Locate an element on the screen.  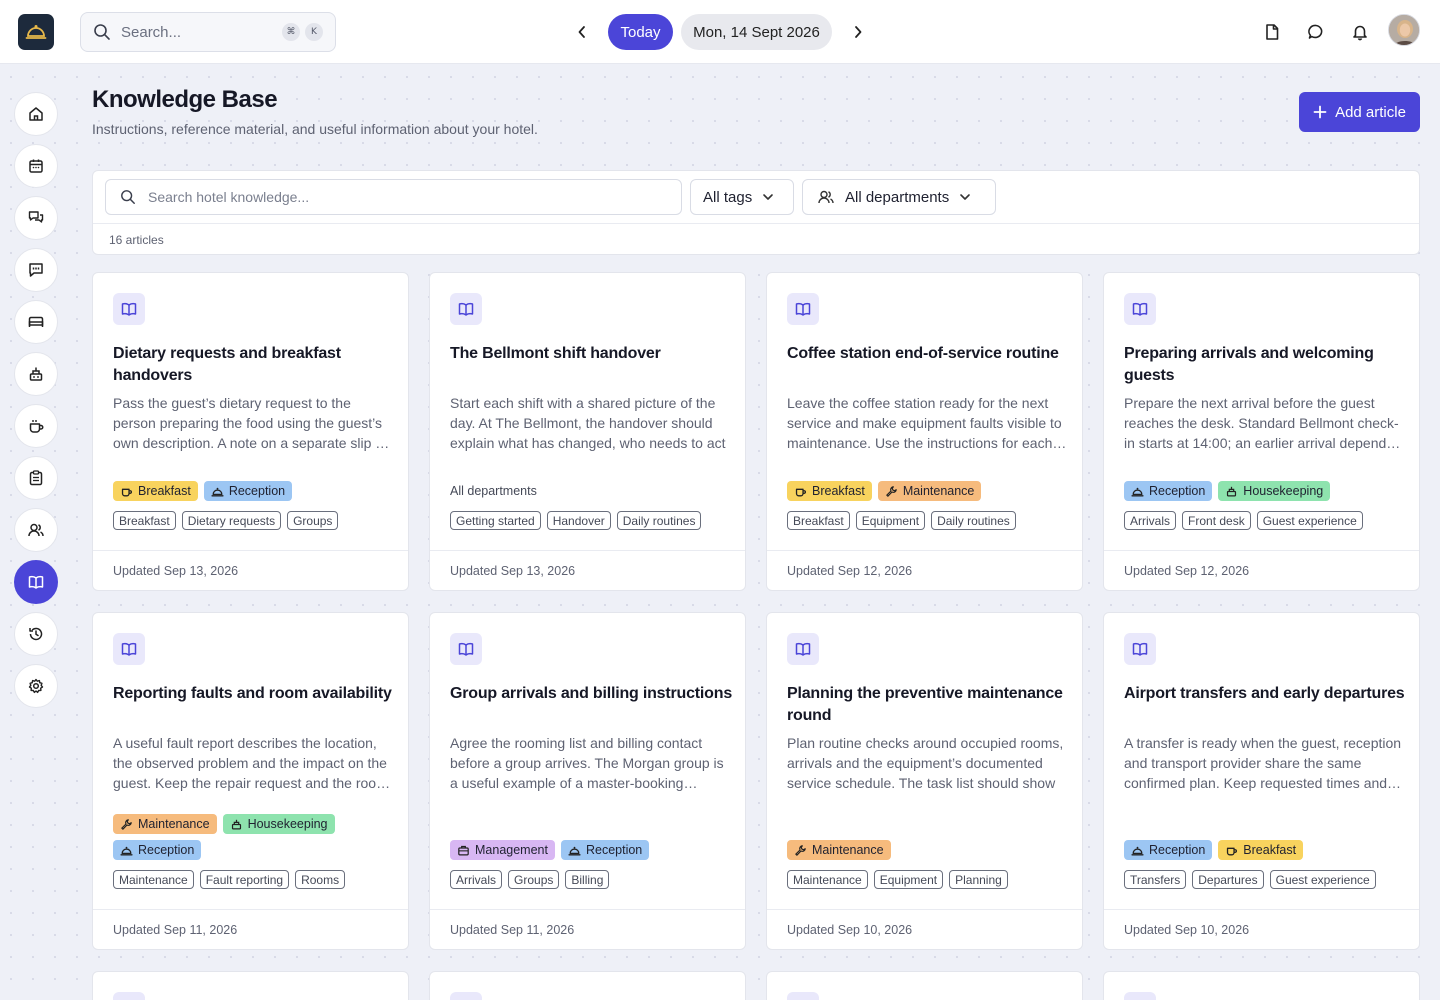
chevron-right-icon is located at coordinates (858, 32).